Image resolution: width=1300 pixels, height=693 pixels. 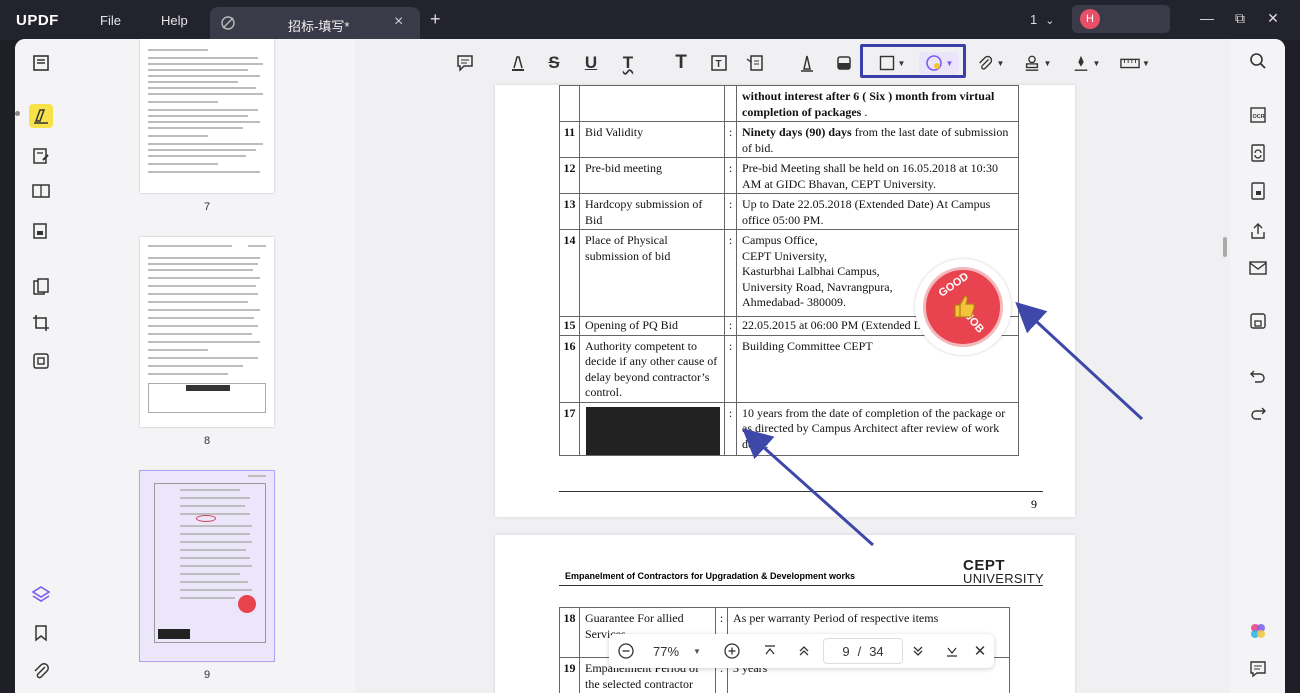 I want to click on right-toolbar: OCR, so click(x=1257, y=366).